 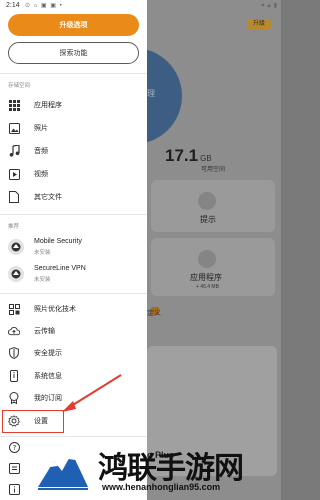 What do you see at coordinates (73, 151) in the screenshot?
I see `drawer-item-audio: 音频` at bounding box center [73, 151].